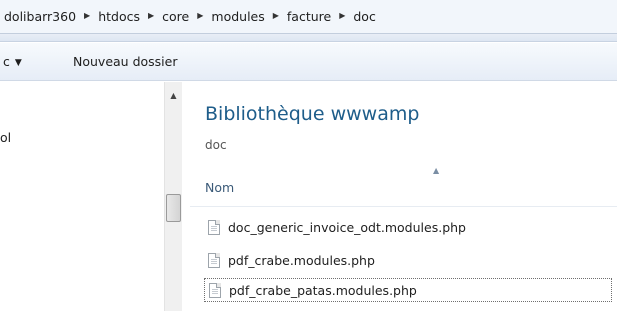 The width and height of the screenshot is (617, 311). I want to click on file-name: pdf_crabe_patas.modules.php, so click(323, 290).